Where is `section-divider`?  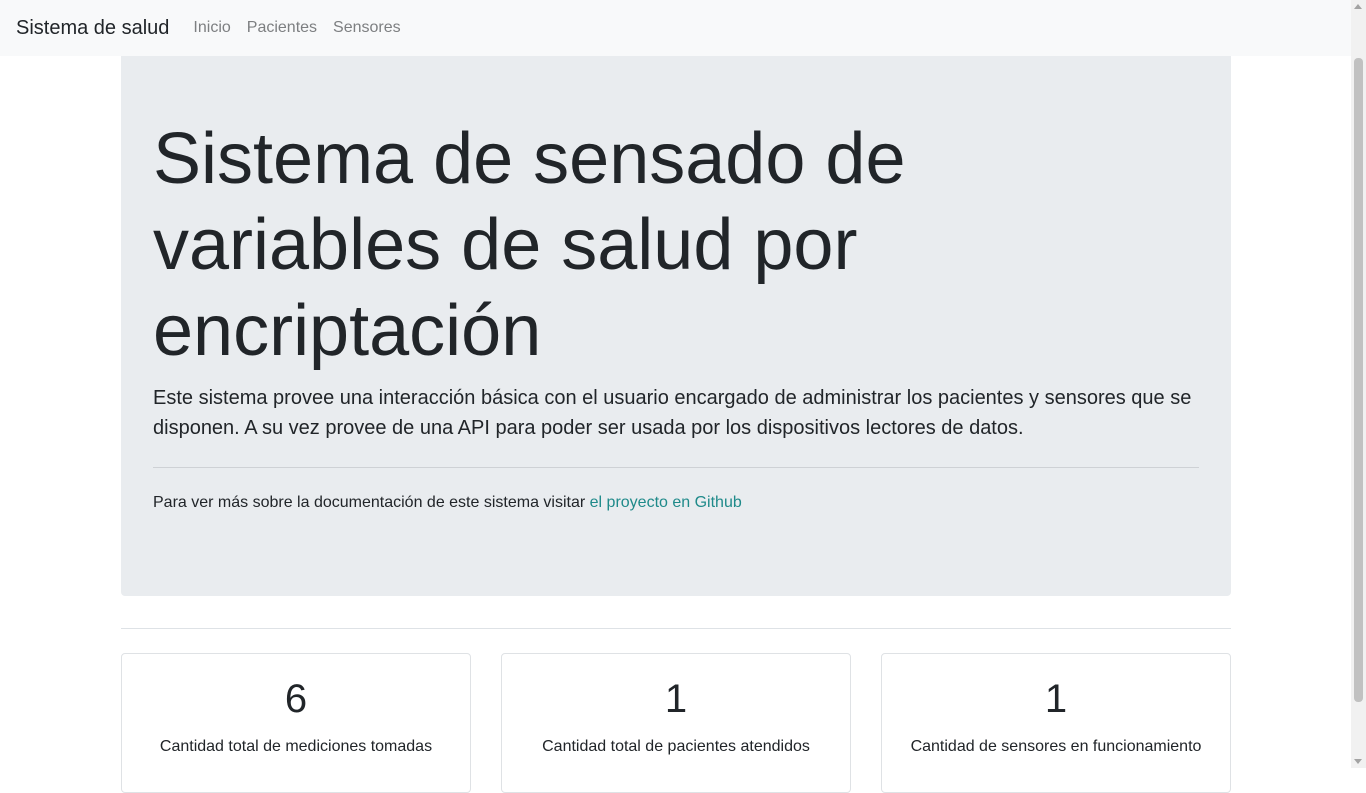
section-divider is located at coordinates (676, 628).